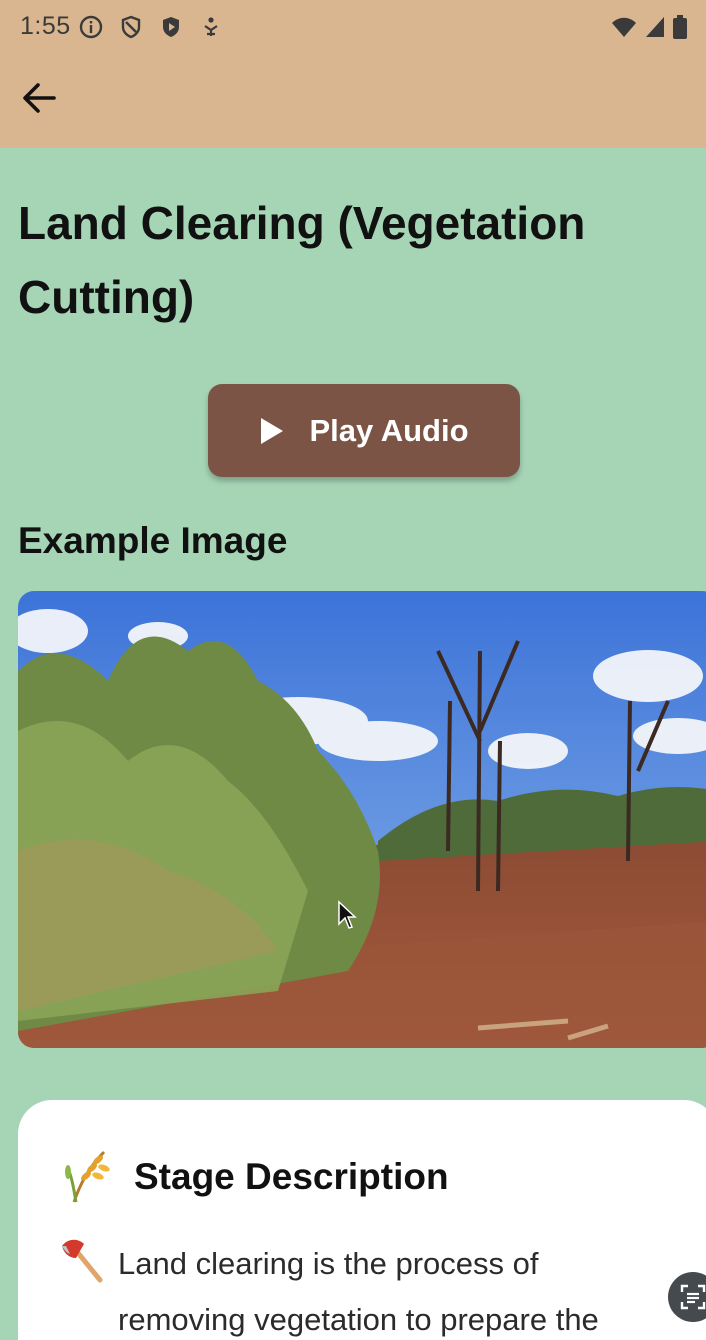 The image size is (706, 1340). What do you see at coordinates (624, 27) in the screenshot?
I see `wifi-icon` at bounding box center [624, 27].